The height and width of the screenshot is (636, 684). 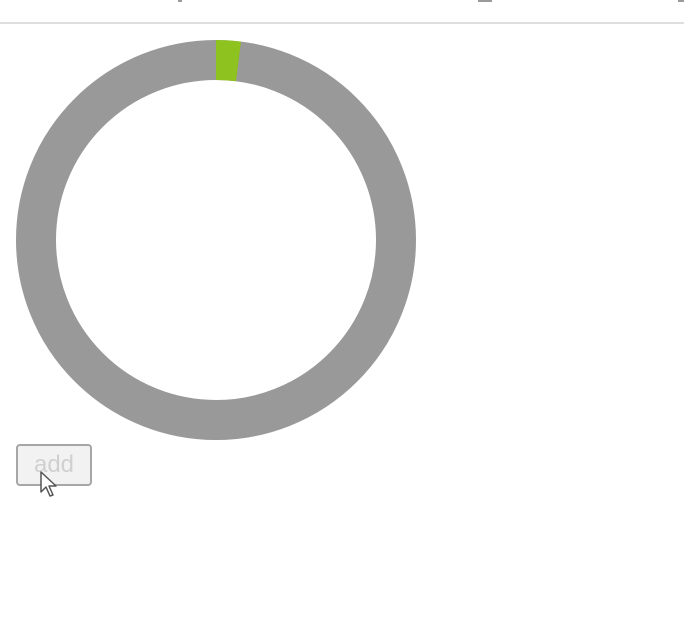 I want to click on add-button: add, so click(x=54, y=465).